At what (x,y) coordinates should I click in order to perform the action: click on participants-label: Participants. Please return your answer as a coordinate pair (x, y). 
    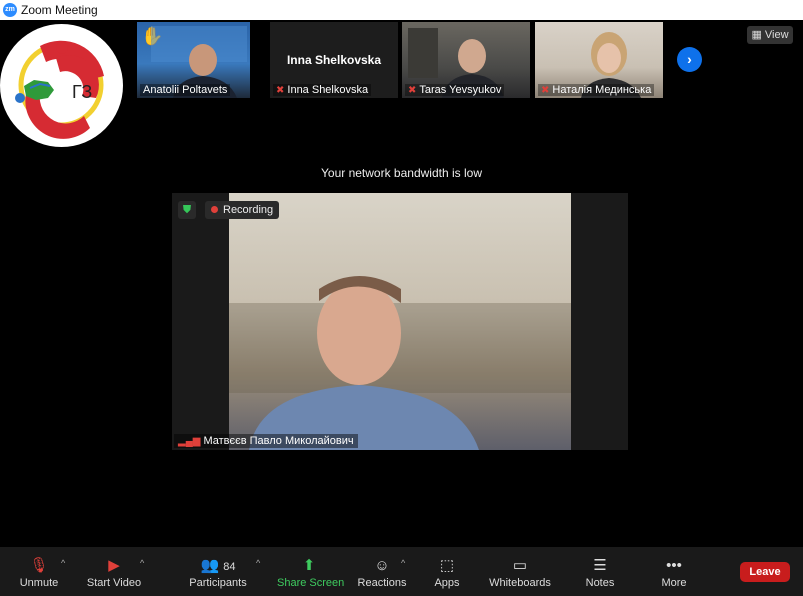
    Looking at the image, I should click on (218, 583).